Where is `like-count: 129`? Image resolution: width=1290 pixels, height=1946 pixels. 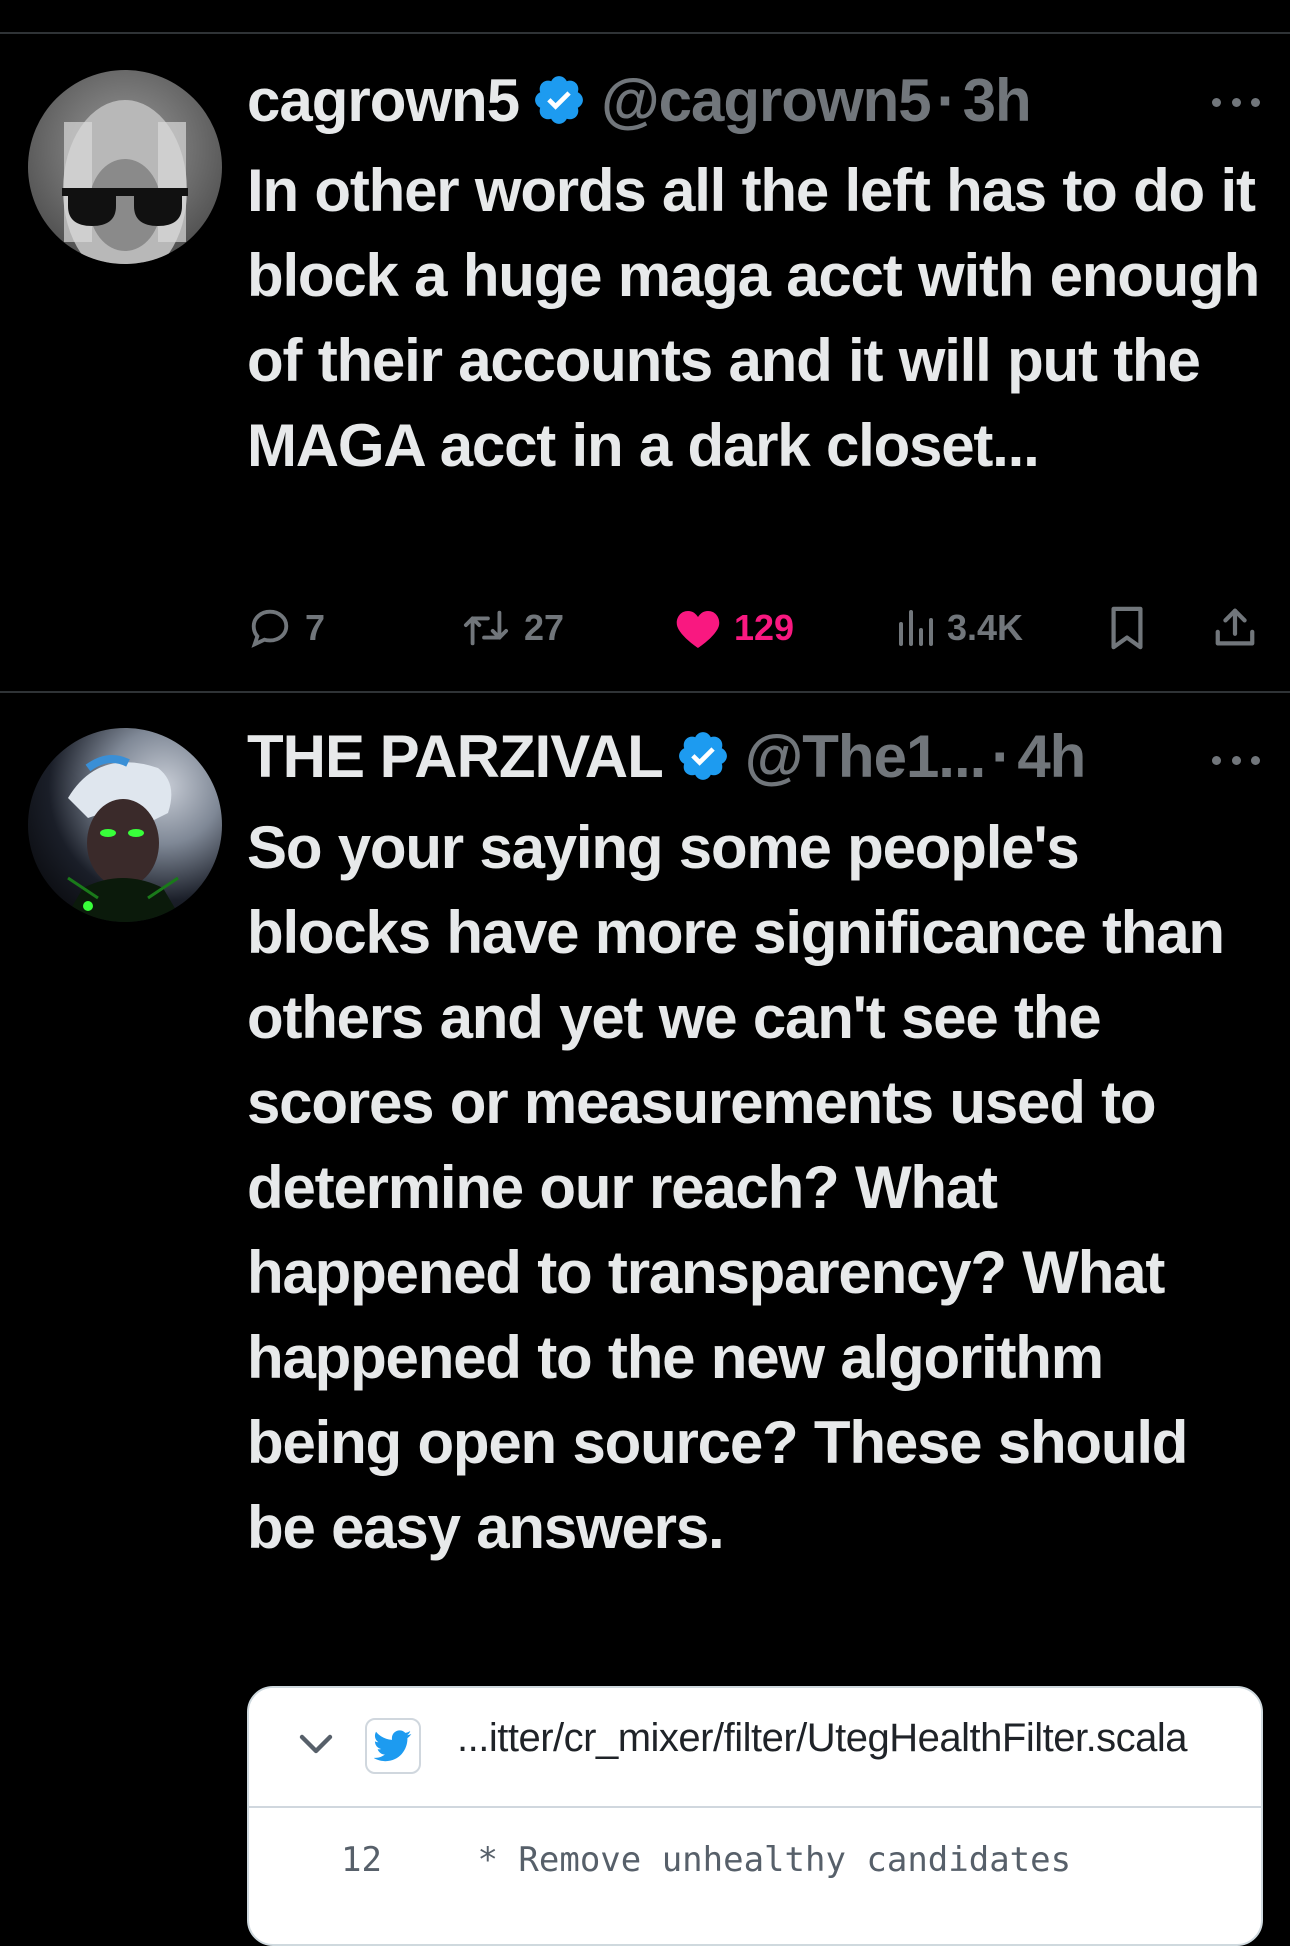
like-count: 129 is located at coordinates (764, 627).